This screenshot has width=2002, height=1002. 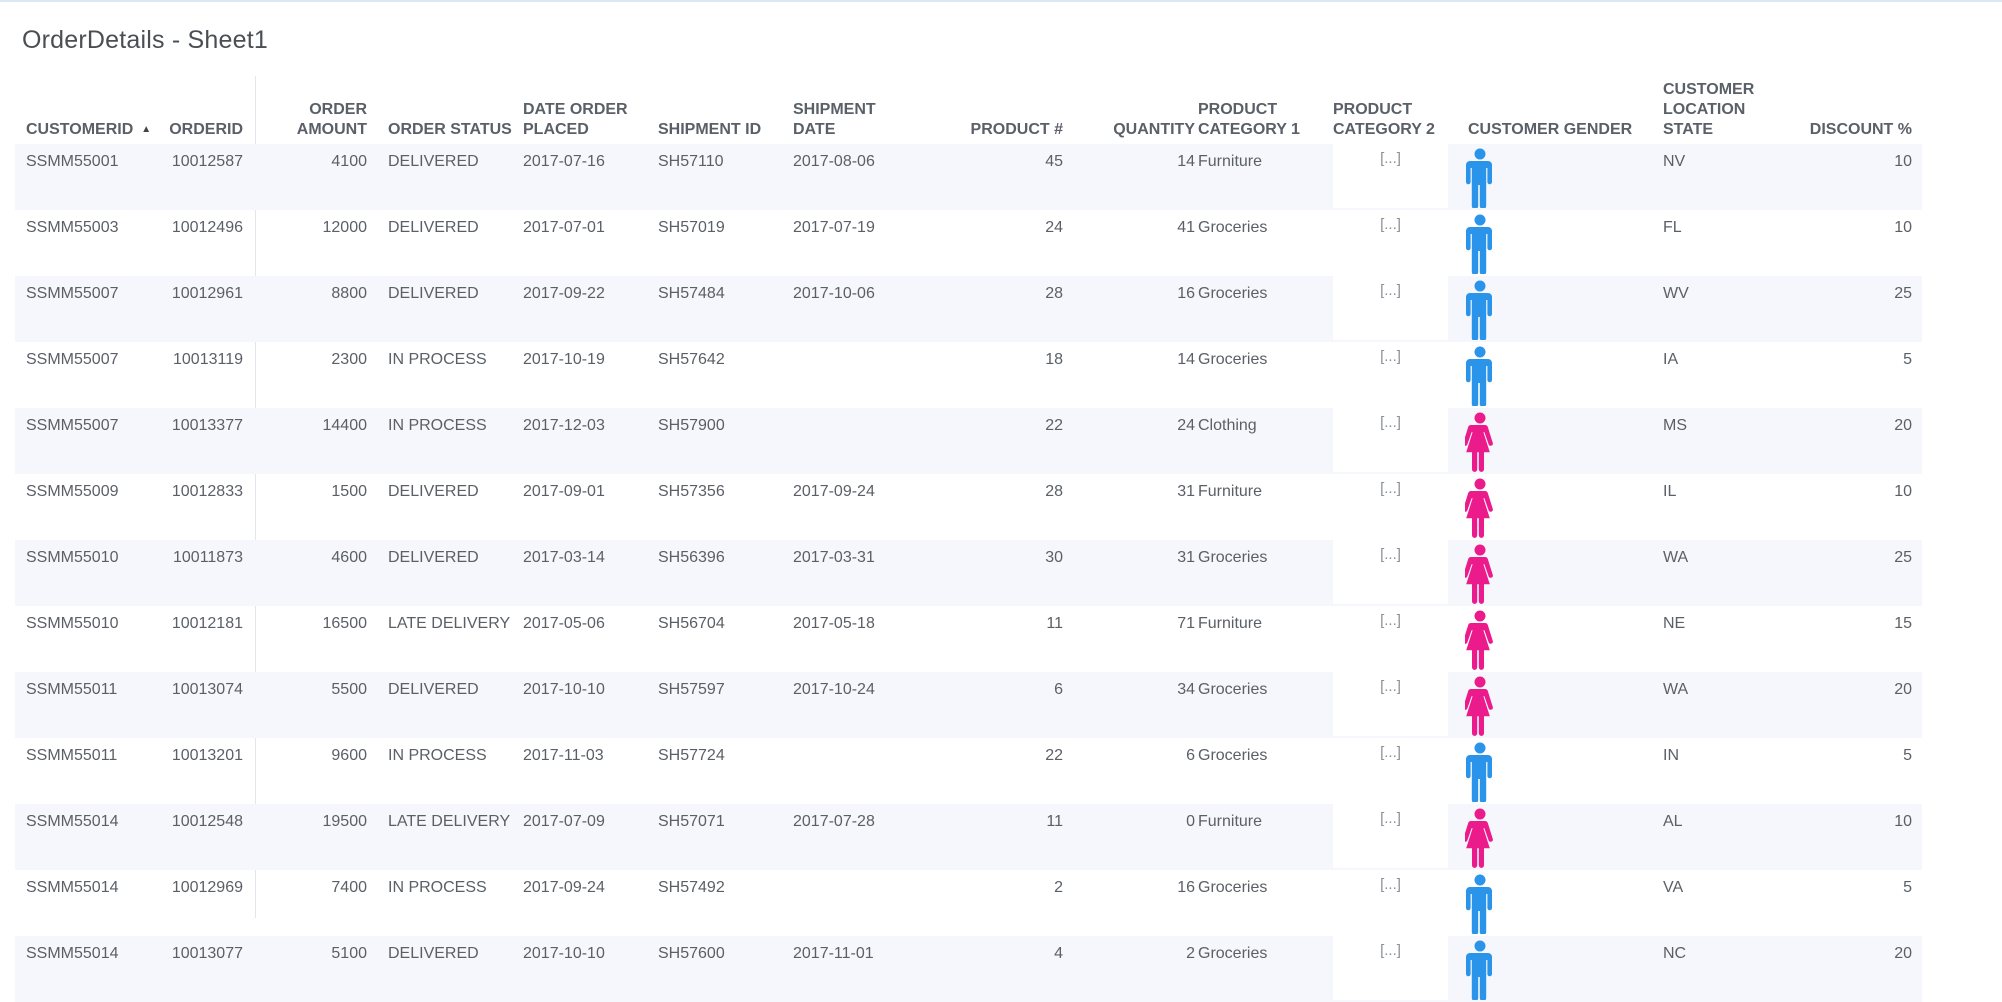 What do you see at coordinates (207, 491) in the screenshot?
I see `cell-orderid: 10012833` at bounding box center [207, 491].